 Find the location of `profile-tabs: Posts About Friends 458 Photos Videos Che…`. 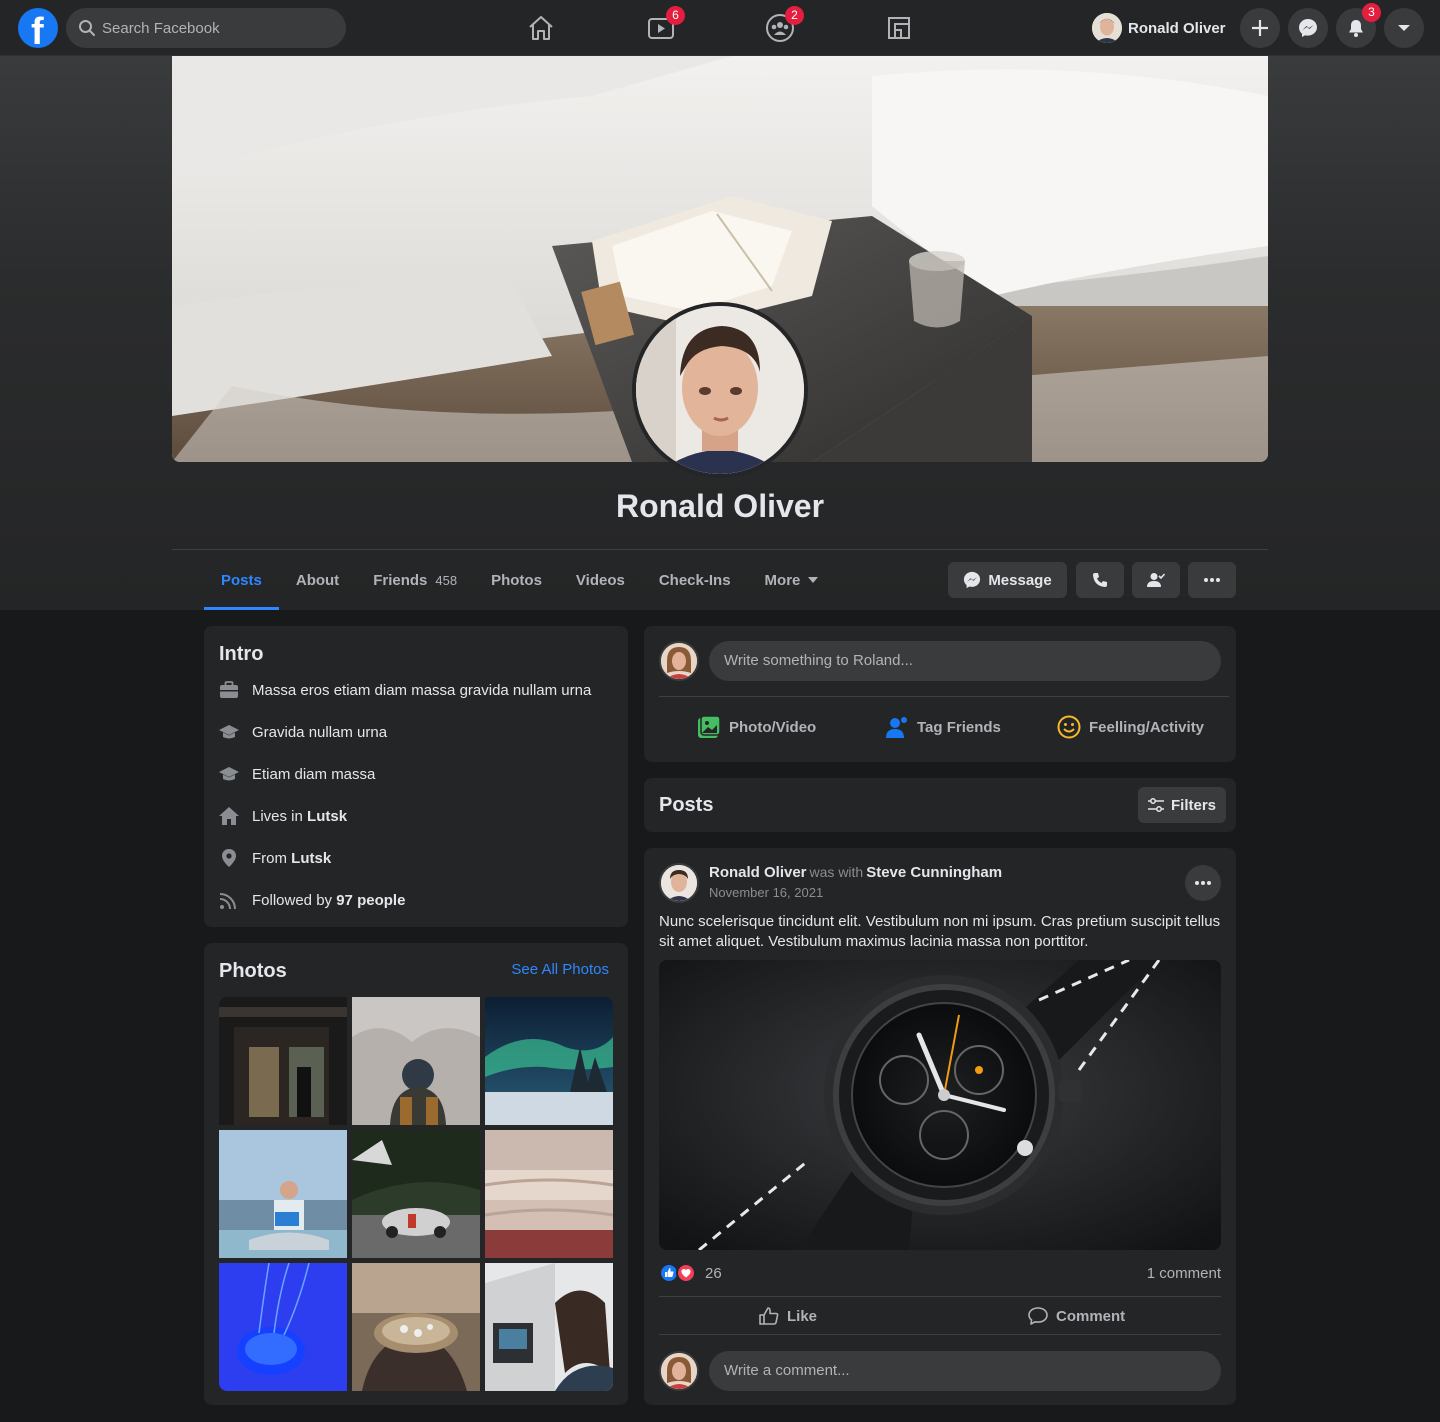

profile-tabs: Posts About Friends 458 Photos Videos Che… is located at coordinates (519, 580).